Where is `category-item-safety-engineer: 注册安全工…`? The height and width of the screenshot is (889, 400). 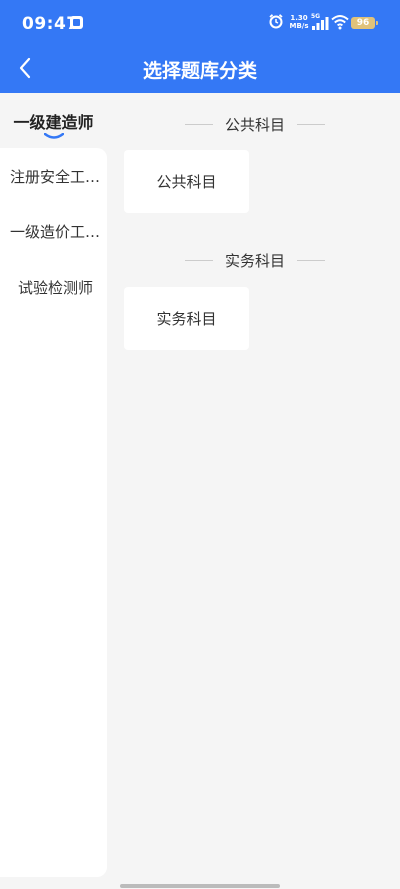 category-item-safety-engineer: 注册安全工… is located at coordinates (50, 176).